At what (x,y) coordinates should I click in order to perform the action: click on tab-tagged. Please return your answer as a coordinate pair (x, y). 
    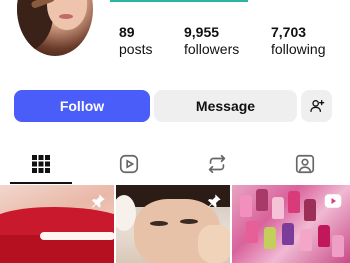
    Looking at the image, I should click on (305, 164).